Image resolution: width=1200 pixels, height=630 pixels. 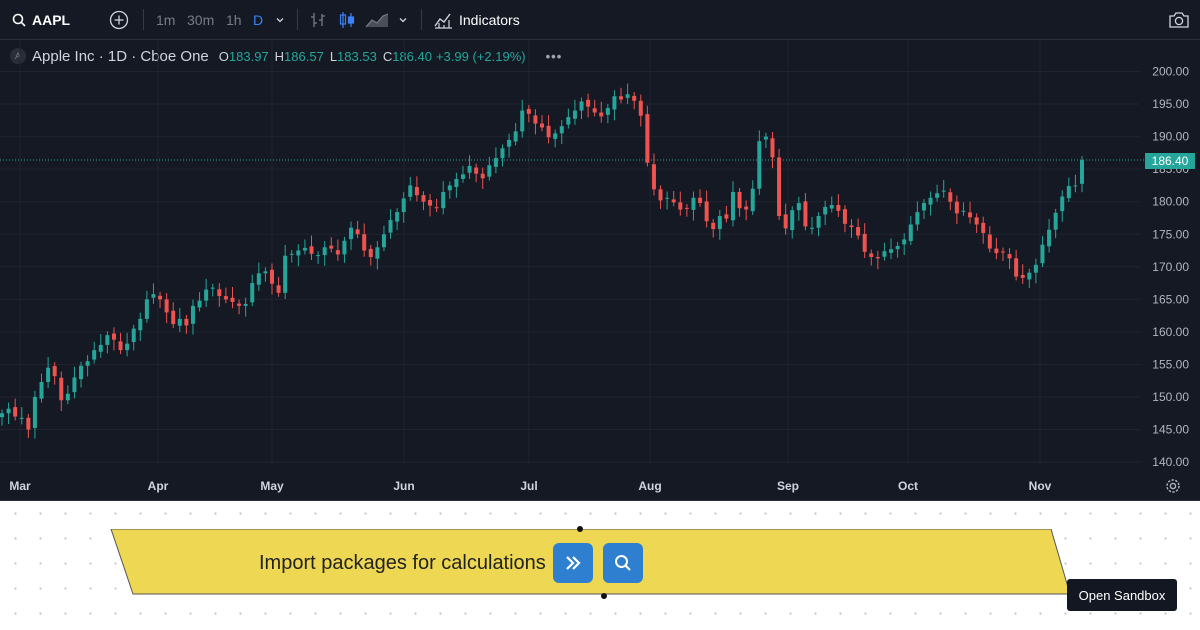 What do you see at coordinates (19, 20) in the screenshot?
I see `search-icon` at bounding box center [19, 20].